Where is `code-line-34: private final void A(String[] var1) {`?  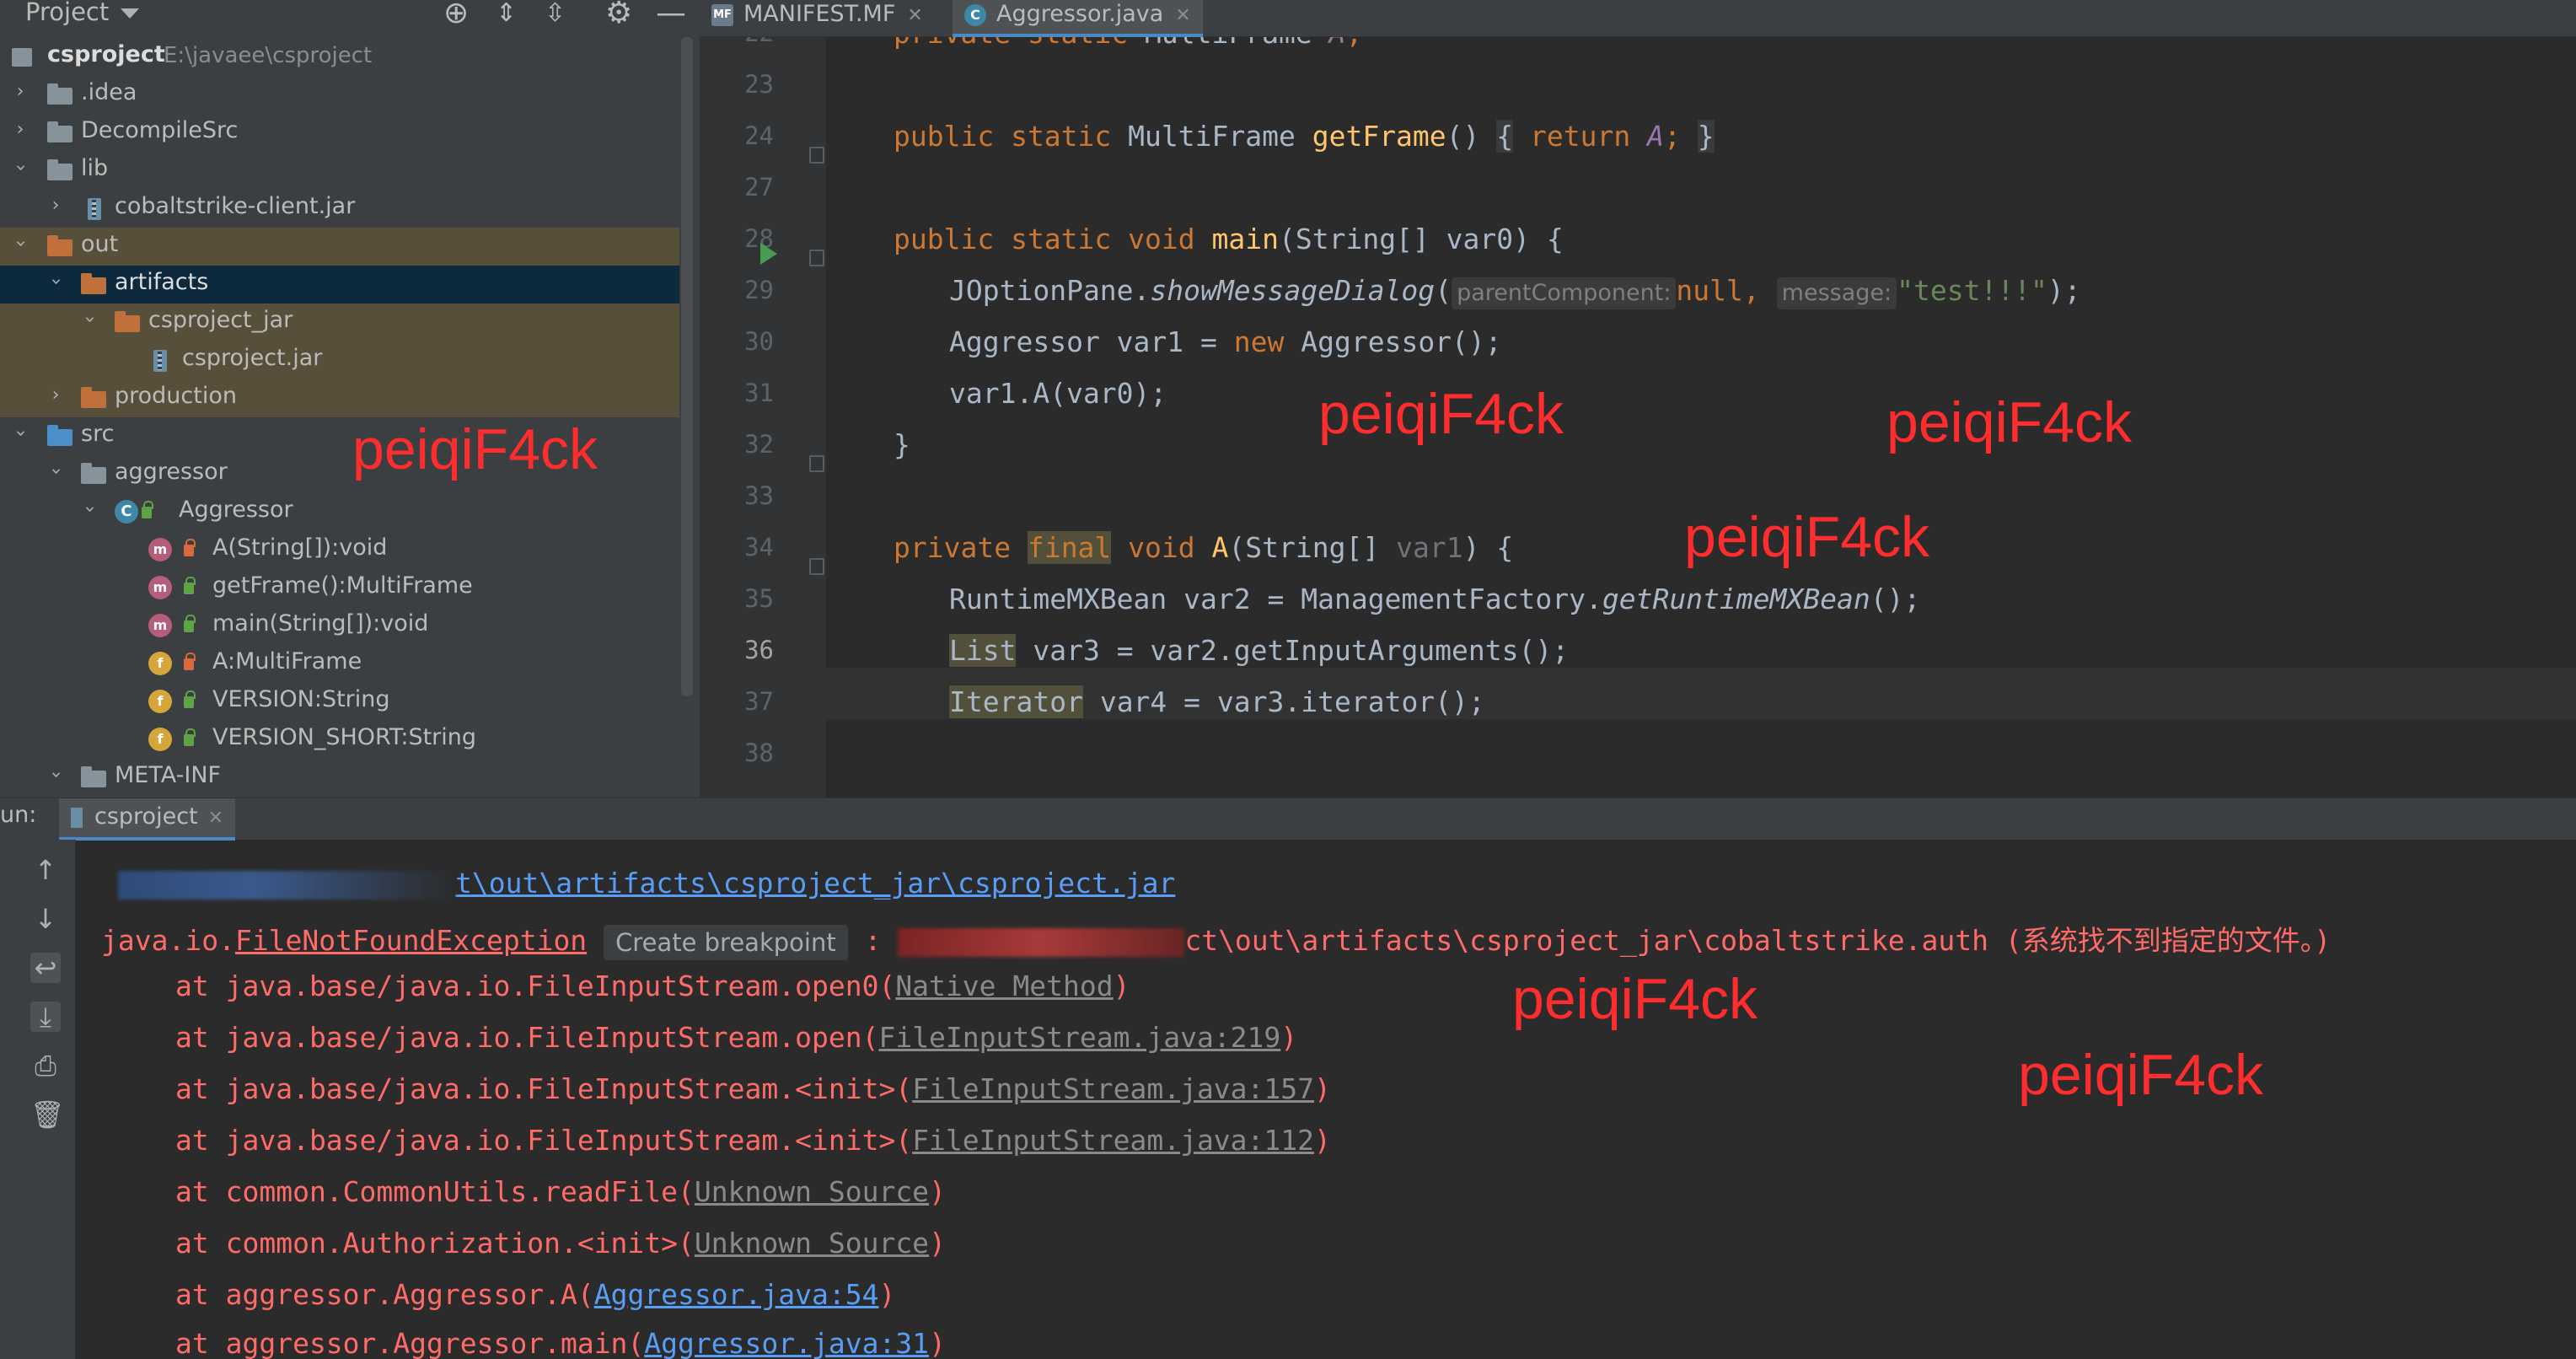
code-line-34: private final void A(String[] var1) { is located at coordinates (1203, 547).